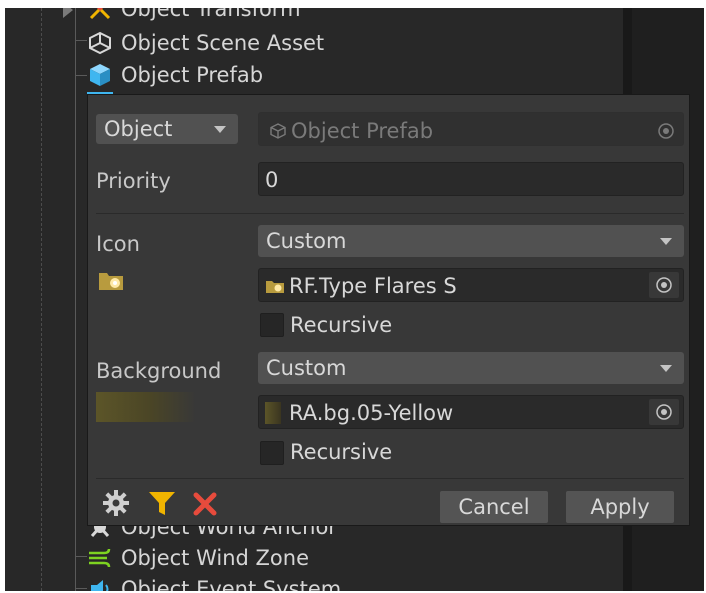 This screenshot has width=706, height=593. What do you see at coordinates (111, 282) in the screenshot?
I see `folder-flare-icon` at bounding box center [111, 282].